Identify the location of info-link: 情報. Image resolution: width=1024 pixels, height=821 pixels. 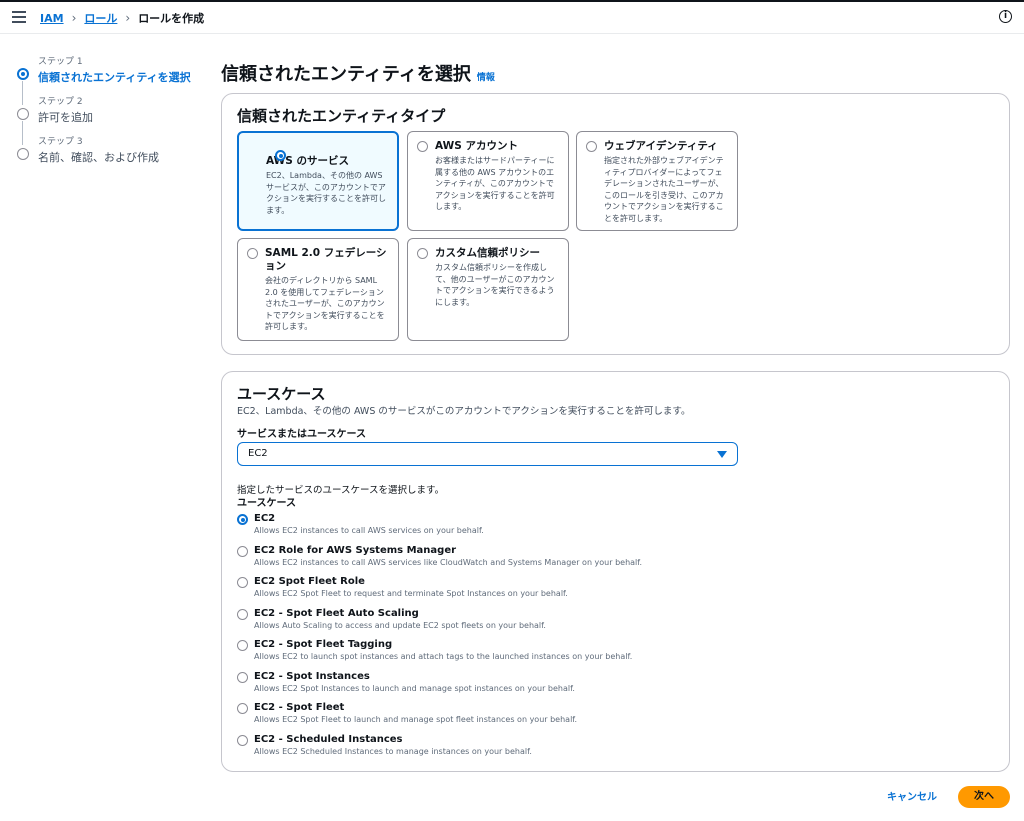
(486, 76).